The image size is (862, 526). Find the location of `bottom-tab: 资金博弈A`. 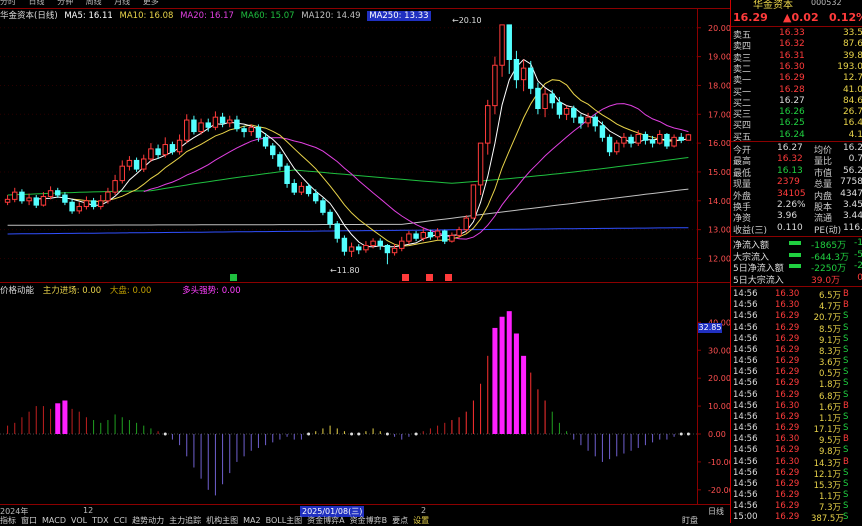

bottom-tab: 资金博弈A is located at coordinates (325, 520).